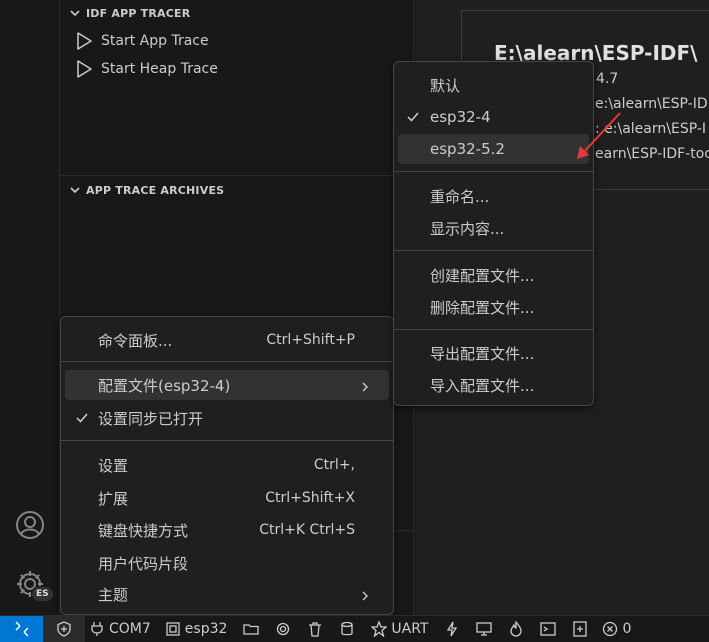 Image resolution: width=709 pixels, height=642 pixels. What do you see at coordinates (307, 530) in the screenshot?
I see `menu-item-shortcut: Ctrl+K Ctrl+S` at bounding box center [307, 530].